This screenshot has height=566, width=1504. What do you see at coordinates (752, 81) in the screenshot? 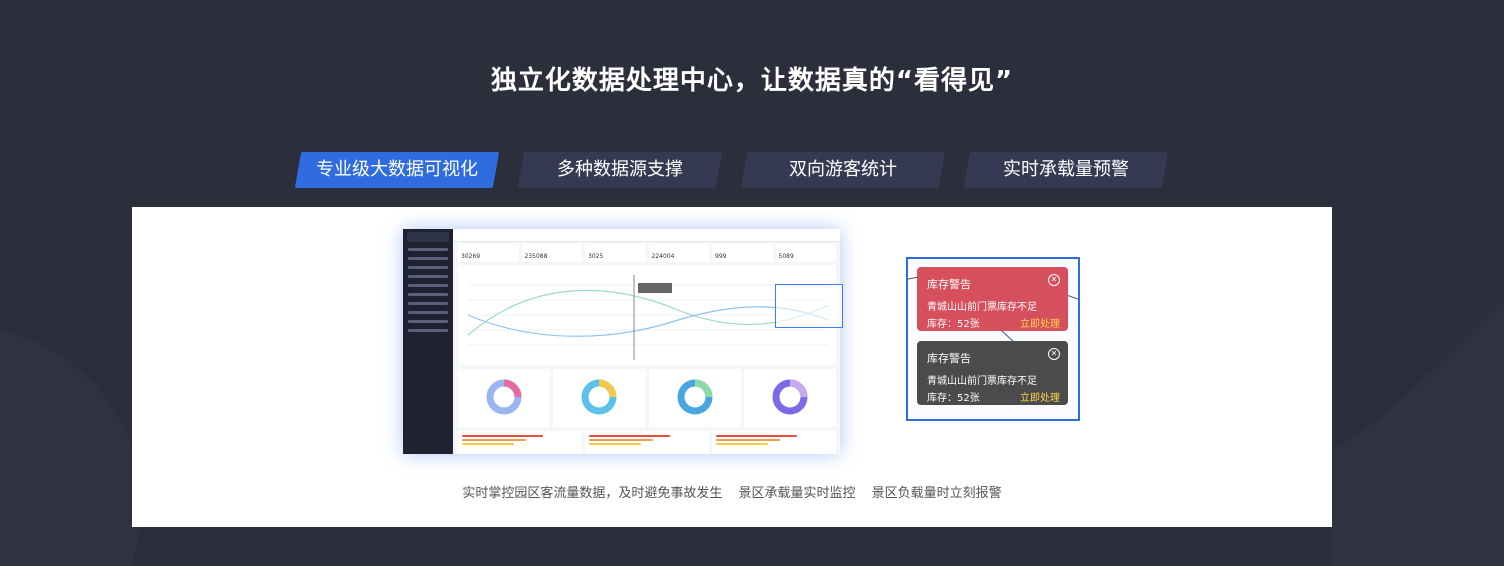
I see `page-headline: 独立化数据处理中心，让数据真的“看得见”` at bounding box center [752, 81].